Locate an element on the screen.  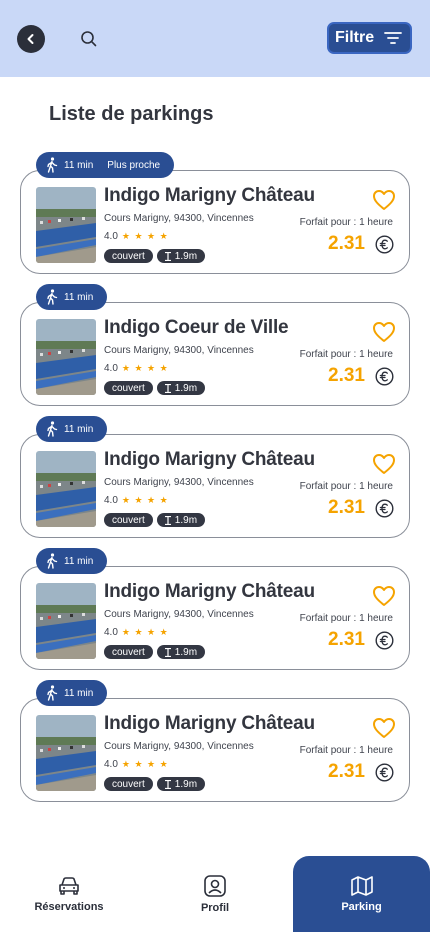
top-bar: Filtre is located at coordinates (215, 38).